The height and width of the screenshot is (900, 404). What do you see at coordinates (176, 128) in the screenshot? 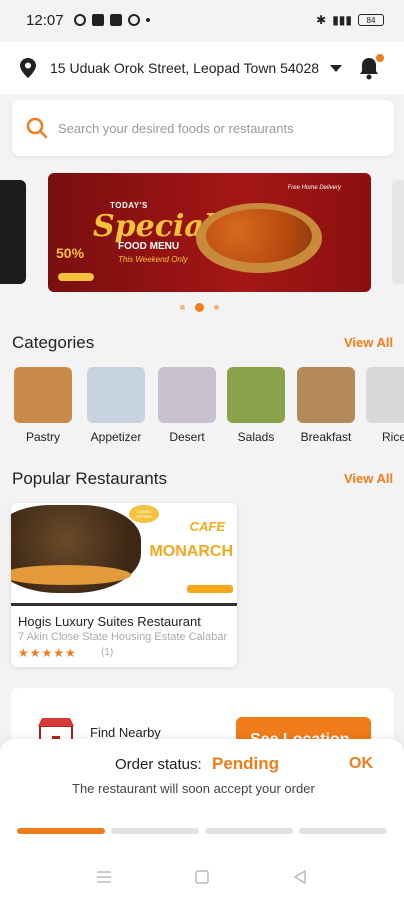
I see `search-placeholder: Search your desired foods or restaurants` at bounding box center [176, 128].